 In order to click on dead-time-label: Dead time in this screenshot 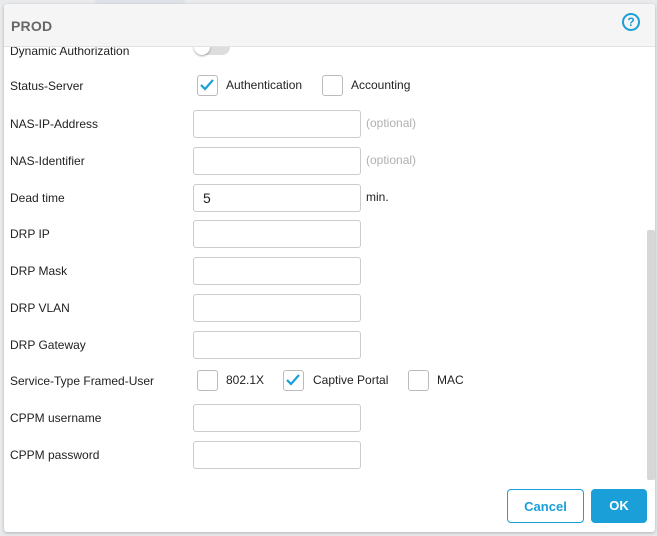, I will do `click(37, 198)`.